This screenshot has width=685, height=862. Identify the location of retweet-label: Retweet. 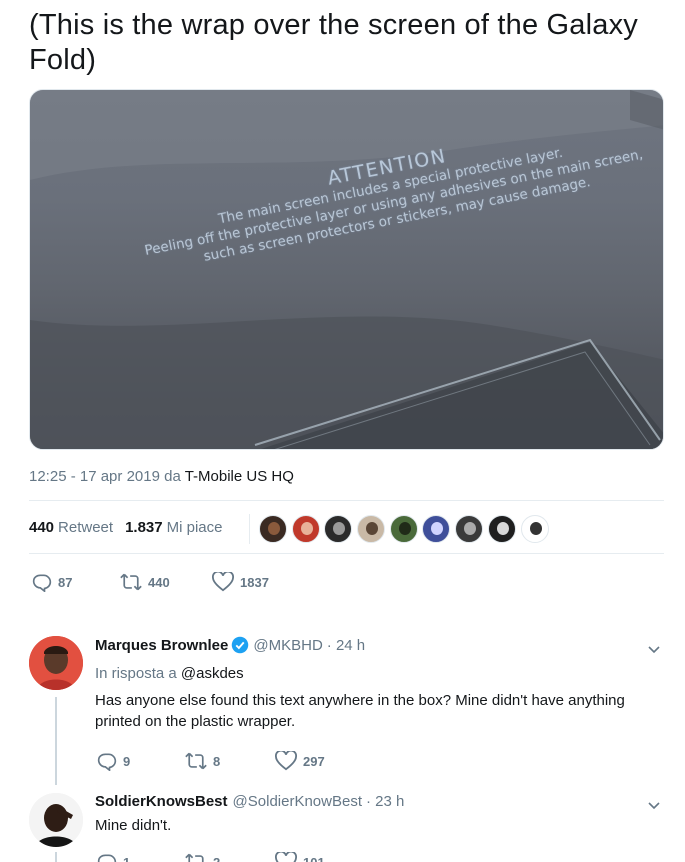
(86, 527).